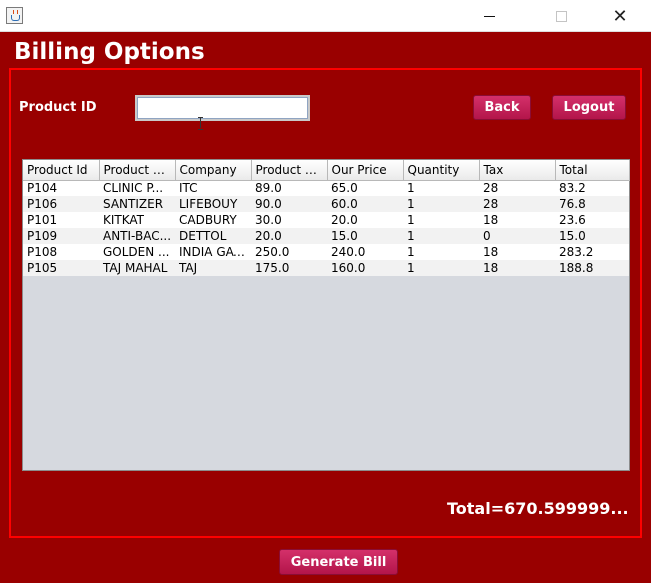 The image size is (651, 583). I want to click on minimize-button, so click(489, 16).